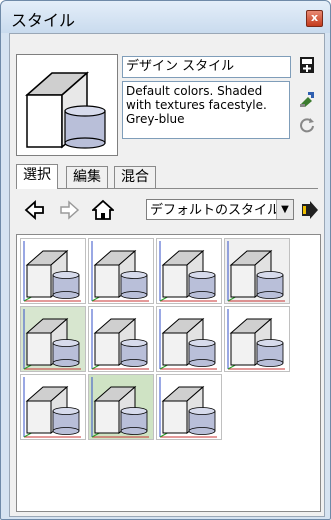  I want to click on chevron-down-icon: ▼, so click(284, 209).